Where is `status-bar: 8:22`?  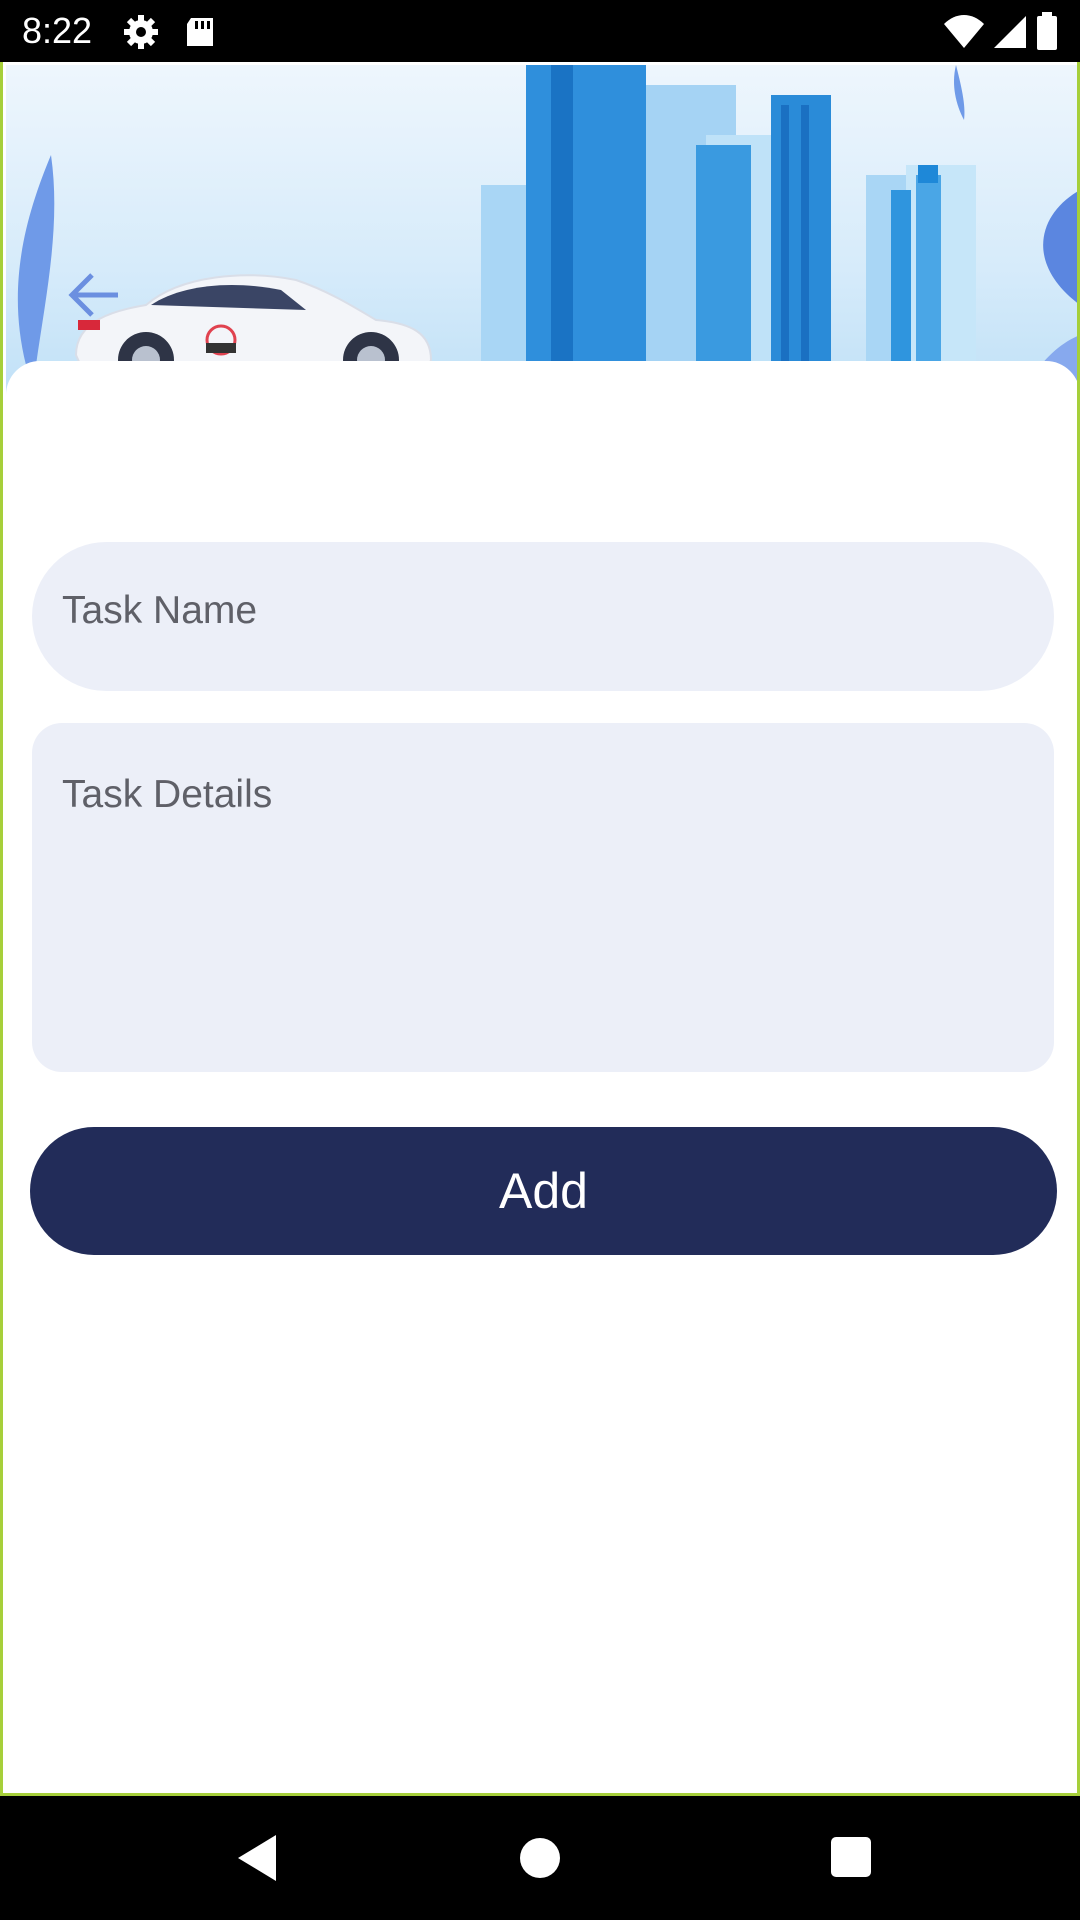
status-bar: 8:22 is located at coordinates (540, 31).